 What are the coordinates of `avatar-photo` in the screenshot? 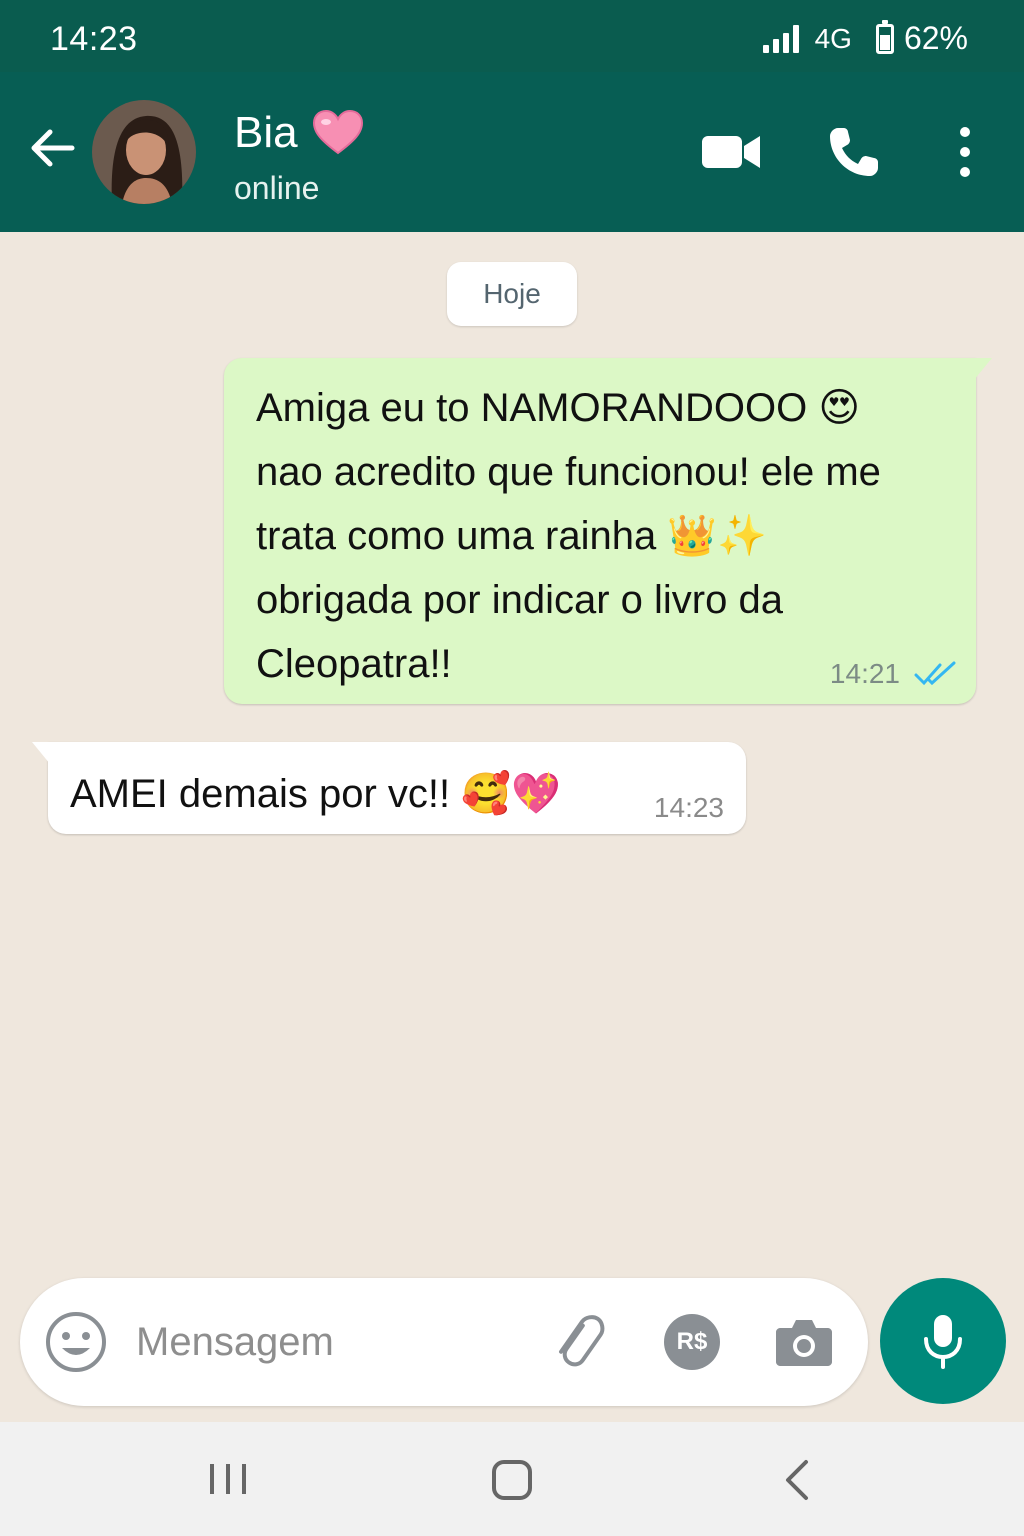 It's located at (144, 152).